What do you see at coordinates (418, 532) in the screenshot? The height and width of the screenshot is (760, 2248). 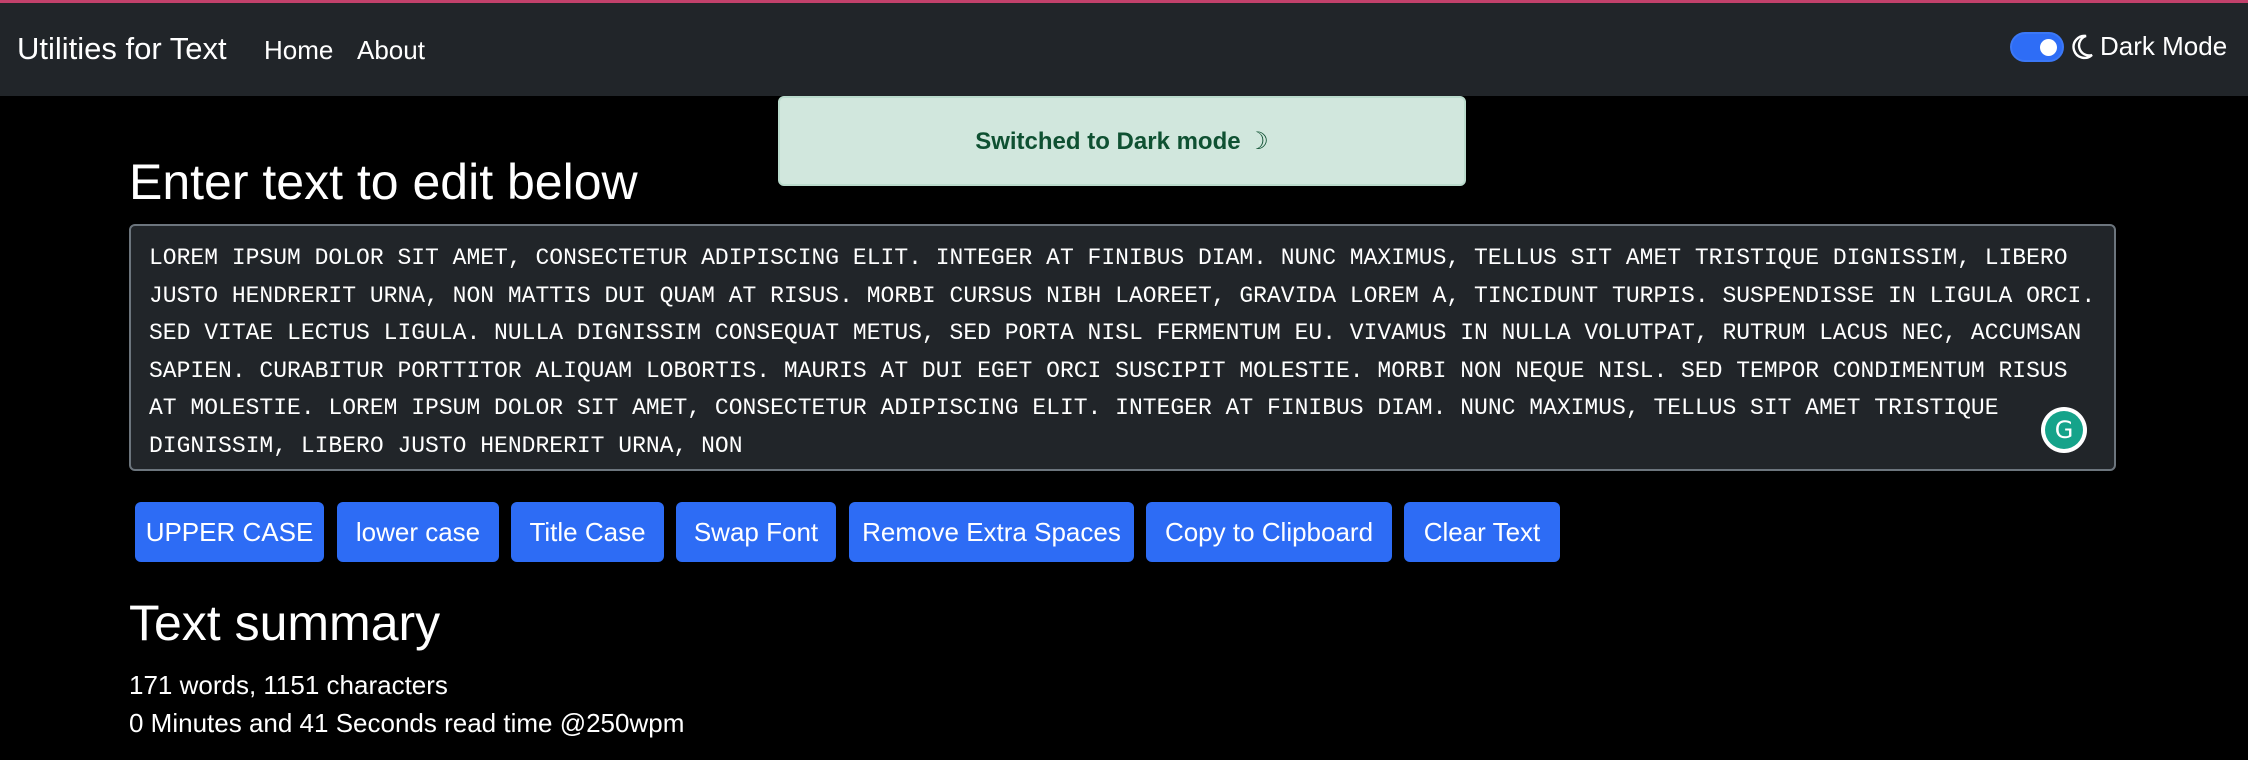 I see `lower-case-button: lower case` at bounding box center [418, 532].